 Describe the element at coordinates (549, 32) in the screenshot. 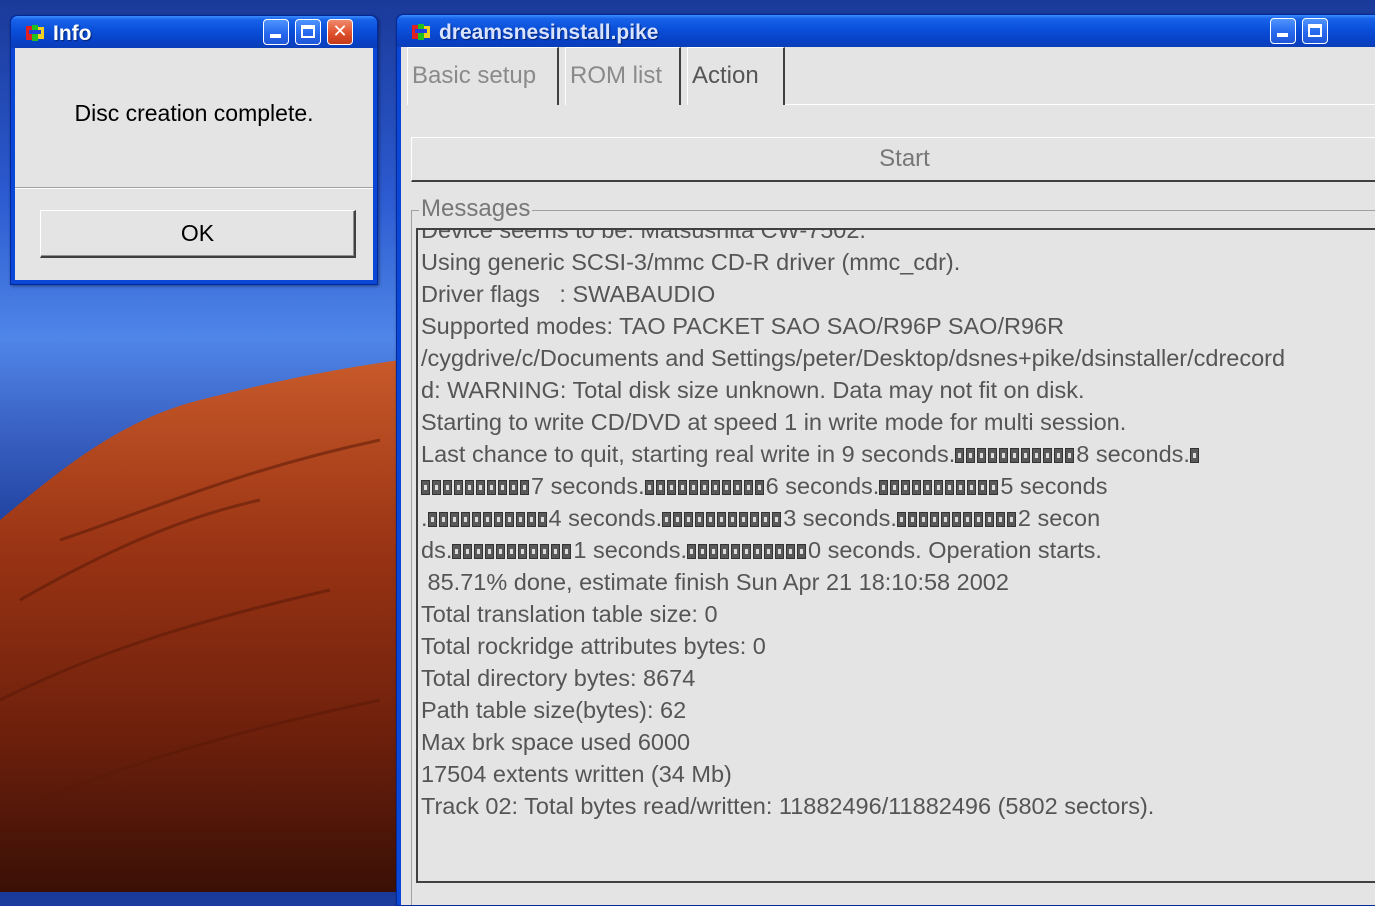

I see `main-title: dreamsnesinstall.pike` at that location.